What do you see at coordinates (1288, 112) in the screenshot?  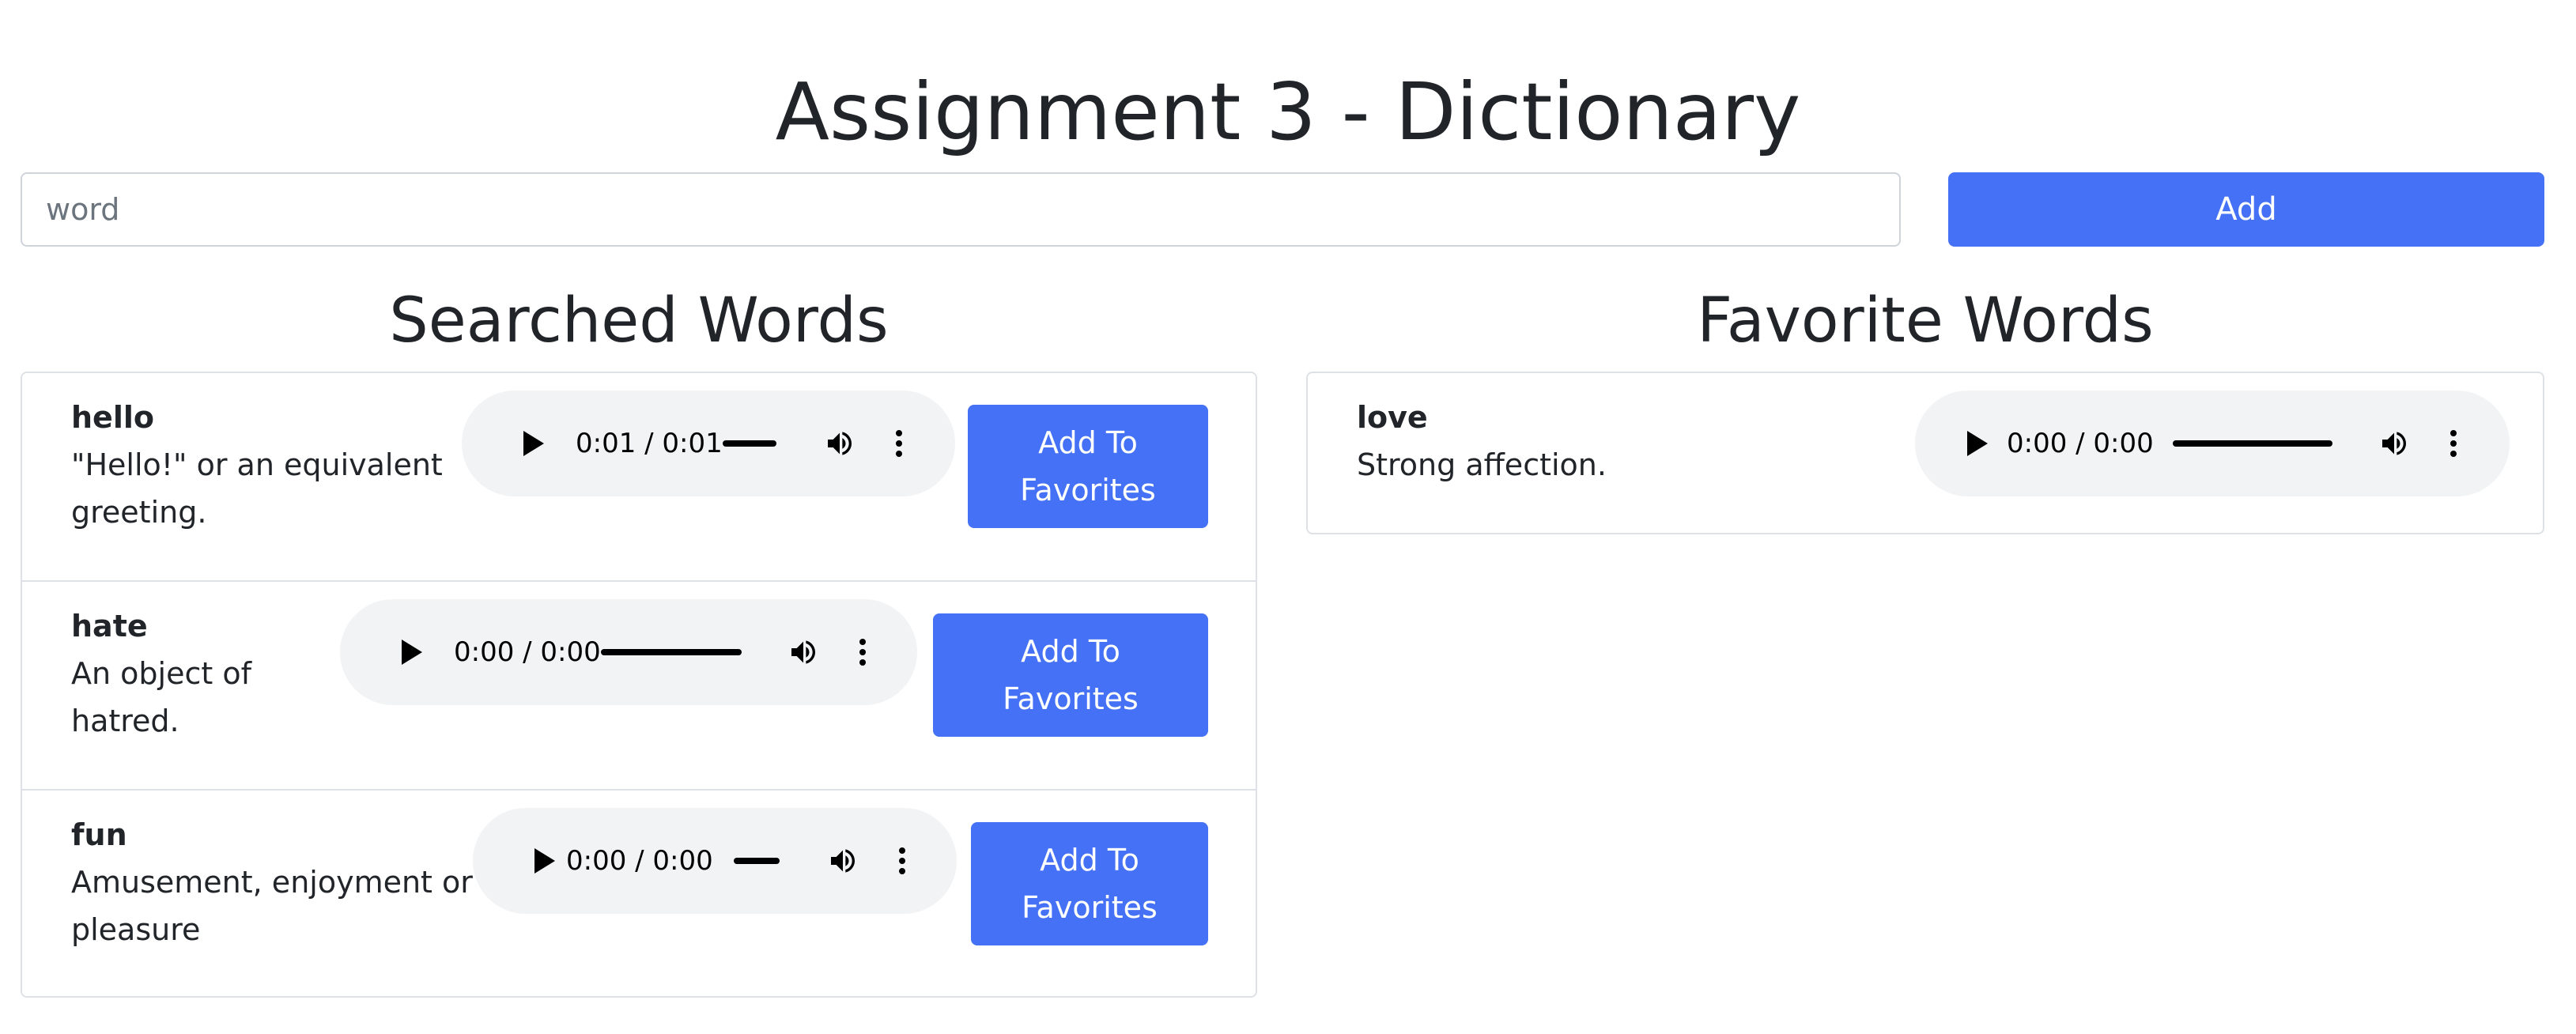 I see `page-title: Assignment 3 - Dictionary` at bounding box center [1288, 112].